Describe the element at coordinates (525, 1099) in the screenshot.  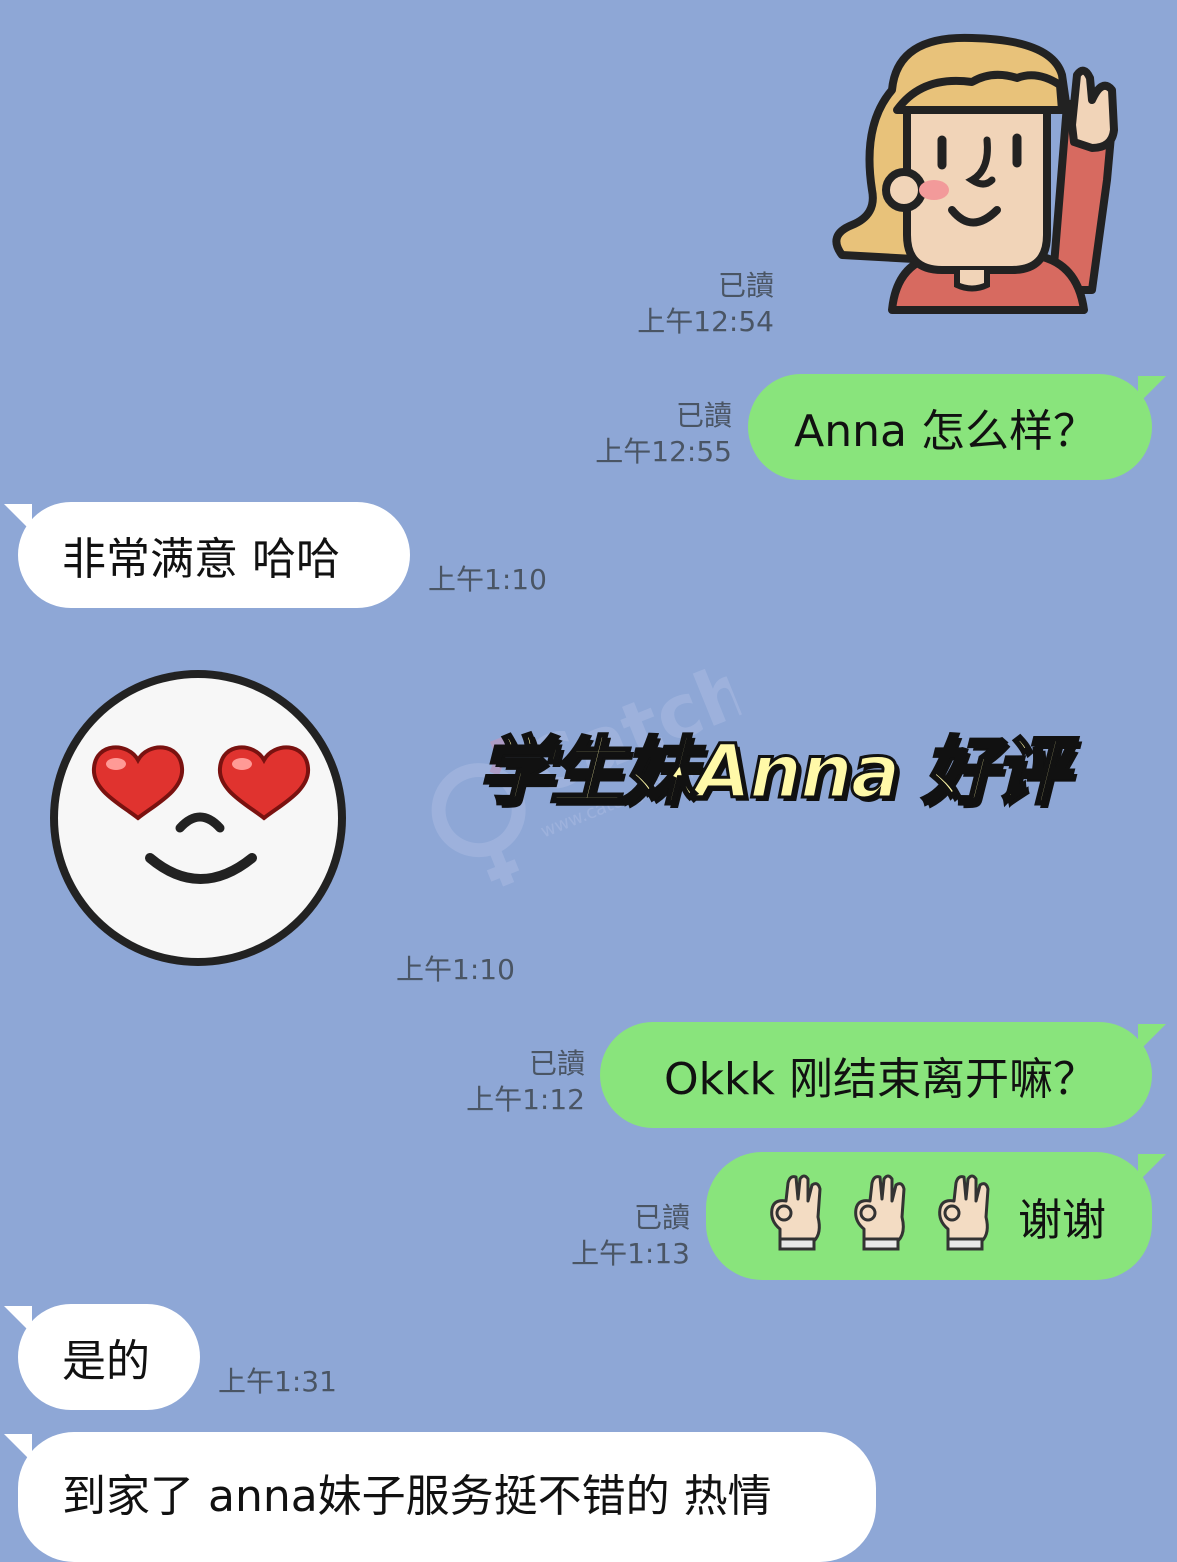
I see `timestamp: 上午1:12` at that location.